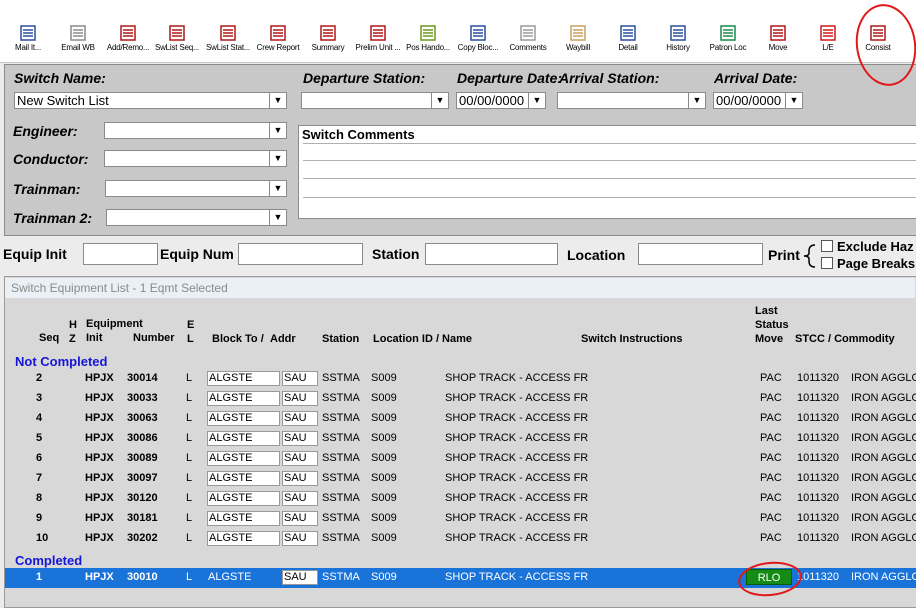 The image size is (916, 608). I want to click on commodity-cell: IRON AGGLO, so click(883, 378).